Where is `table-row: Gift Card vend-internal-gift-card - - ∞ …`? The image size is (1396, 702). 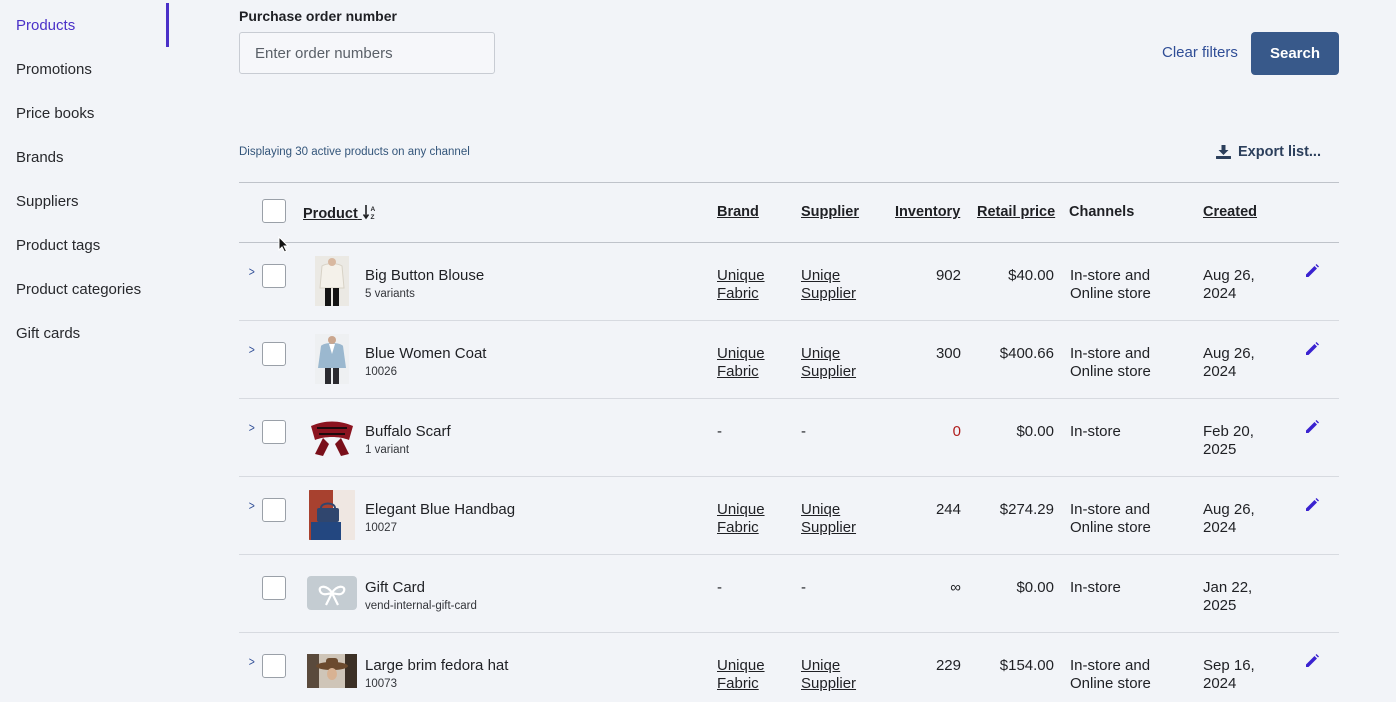
table-row: Gift Card vend-internal-gift-card - - ∞ … is located at coordinates (789, 593).